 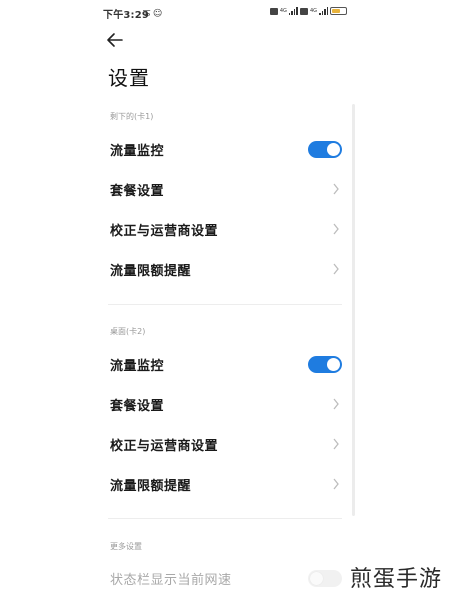 What do you see at coordinates (325, 149) in the screenshot?
I see `sim1-data-monitor-toggle` at bounding box center [325, 149].